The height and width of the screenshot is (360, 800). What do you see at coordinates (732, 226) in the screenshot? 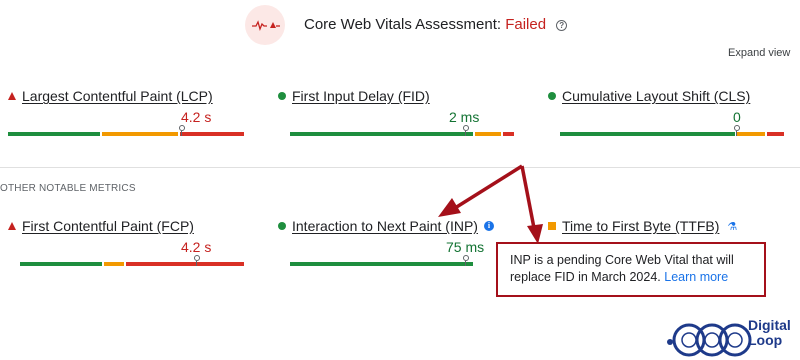
I see `experimental-flask-icon: ⚗` at bounding box center [732, 226].